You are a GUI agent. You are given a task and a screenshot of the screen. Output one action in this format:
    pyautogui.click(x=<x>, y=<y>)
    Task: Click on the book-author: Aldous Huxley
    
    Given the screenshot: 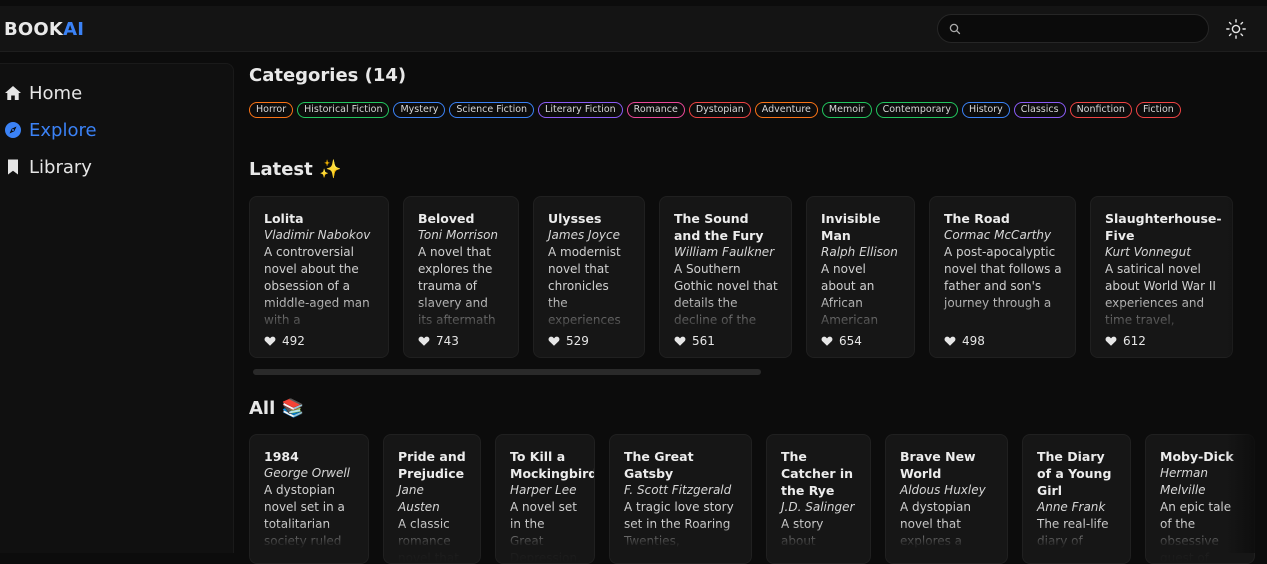 What is the action you would take?
    pyautogui.click(x=943, y=490)
    